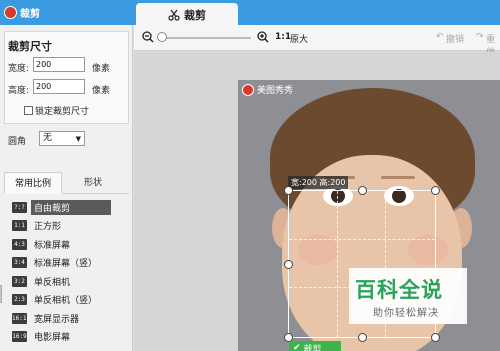 Image resolution: width=500 pixels, height=351 pixels. What do you see at coordinates (101, 69) in the screenshot?
I see `width-unit: 像素` at bounding box center [101, 69].